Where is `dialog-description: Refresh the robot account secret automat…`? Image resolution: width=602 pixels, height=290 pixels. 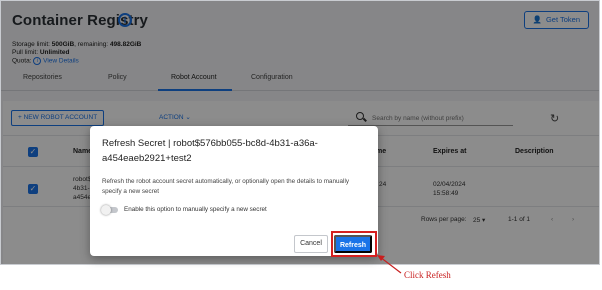 dialog-description: Refresh the robot account secret automat… is located at coordinates (225, 186).